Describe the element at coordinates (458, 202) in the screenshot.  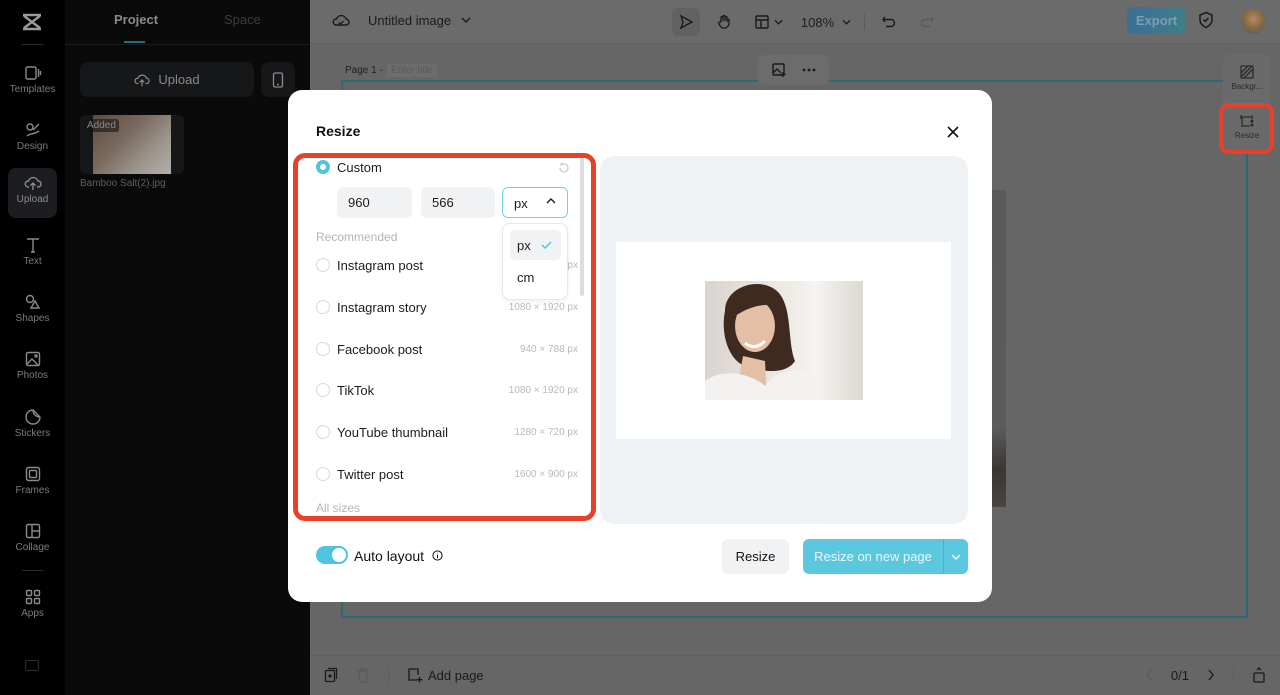
I see `height-input: 566` at that location.